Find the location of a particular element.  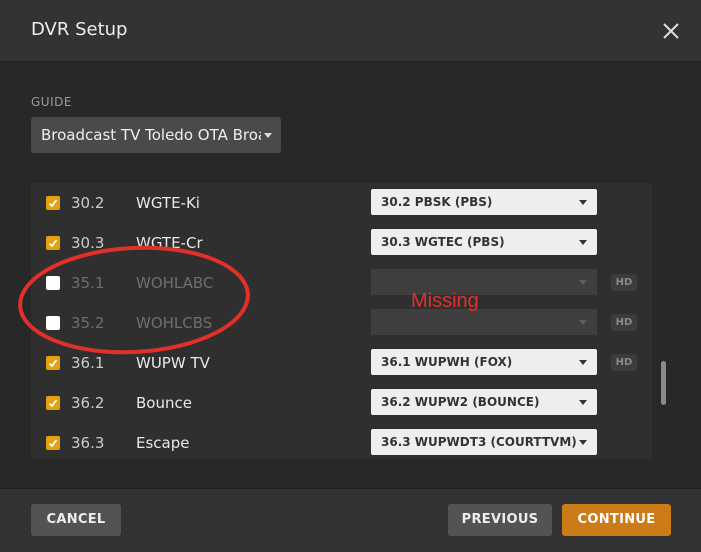

channel-name: WGTE-Ki is located at coordinates (168, 203).